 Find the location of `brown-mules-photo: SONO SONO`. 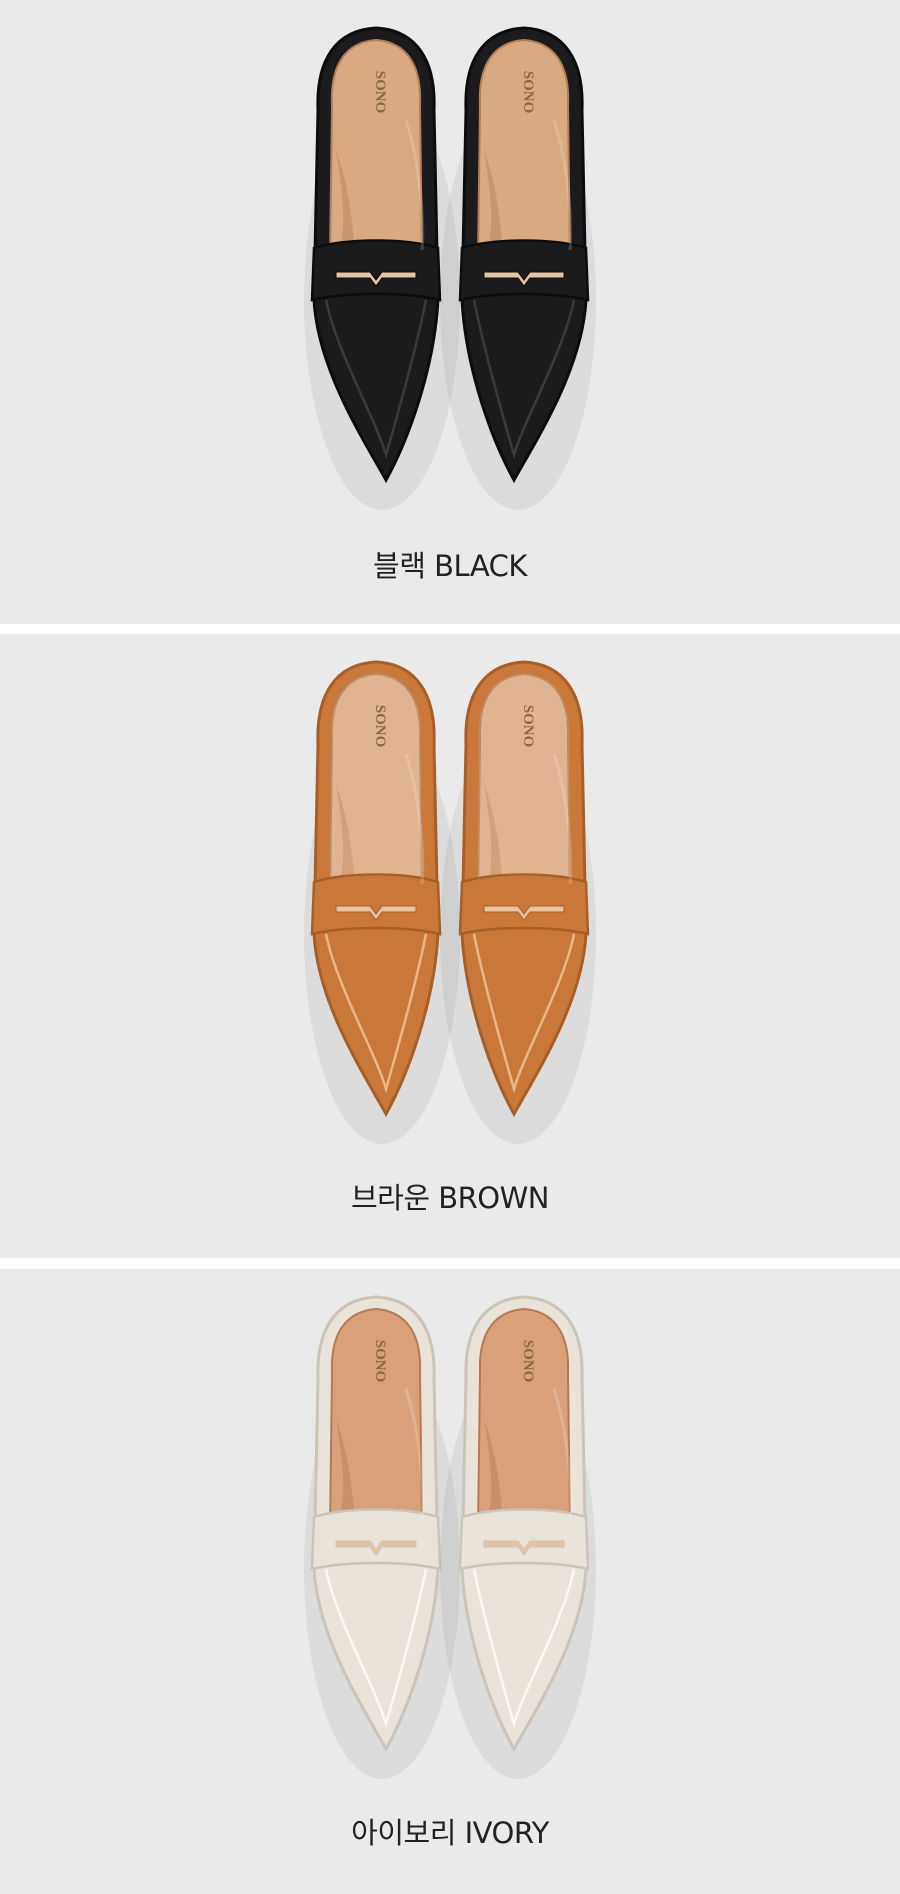

brown-mules-photo: SONO SONO is located at coordinates (450, 902).